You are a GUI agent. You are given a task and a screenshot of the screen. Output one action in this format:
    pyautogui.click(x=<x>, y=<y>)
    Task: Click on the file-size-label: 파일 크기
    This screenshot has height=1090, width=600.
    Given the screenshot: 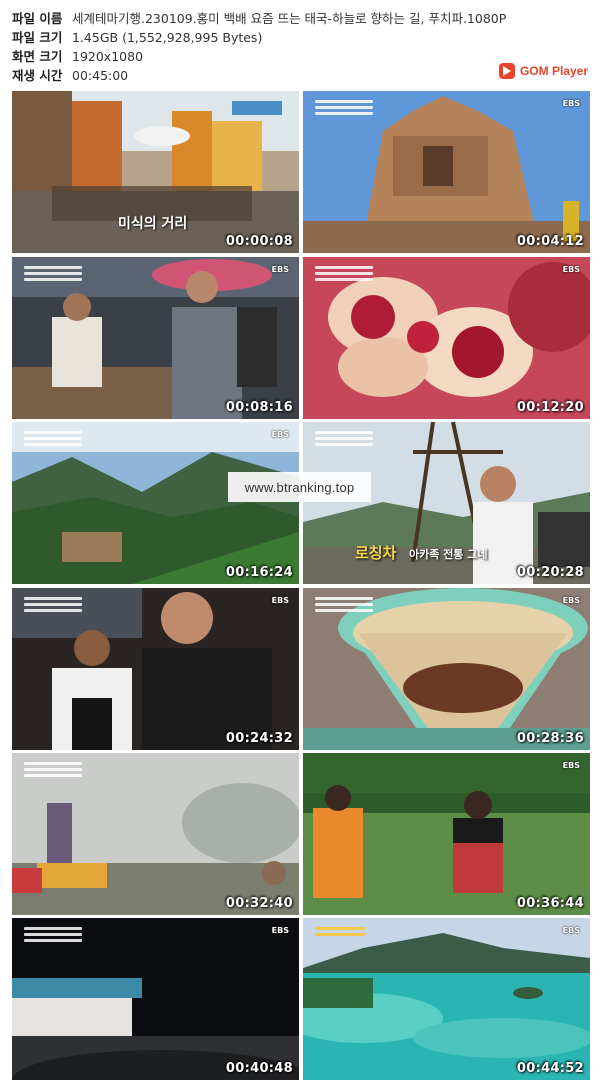 What is the action you would take?
    pyautogui.click(x=37, y=37)
    